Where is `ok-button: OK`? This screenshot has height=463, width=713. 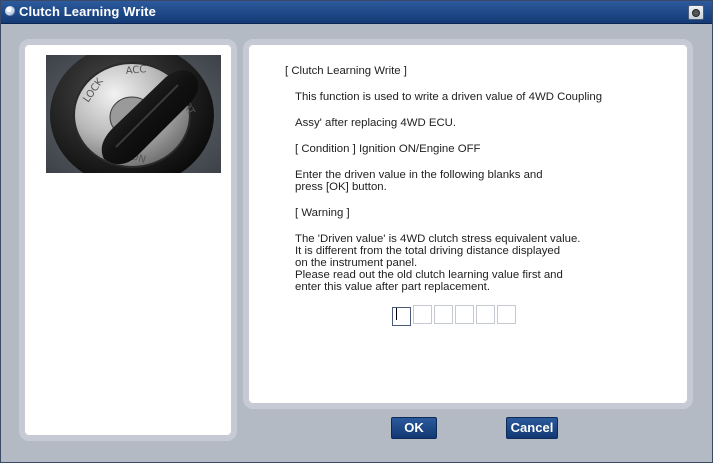 ok-button: OK is located at coordinates (414, 428).